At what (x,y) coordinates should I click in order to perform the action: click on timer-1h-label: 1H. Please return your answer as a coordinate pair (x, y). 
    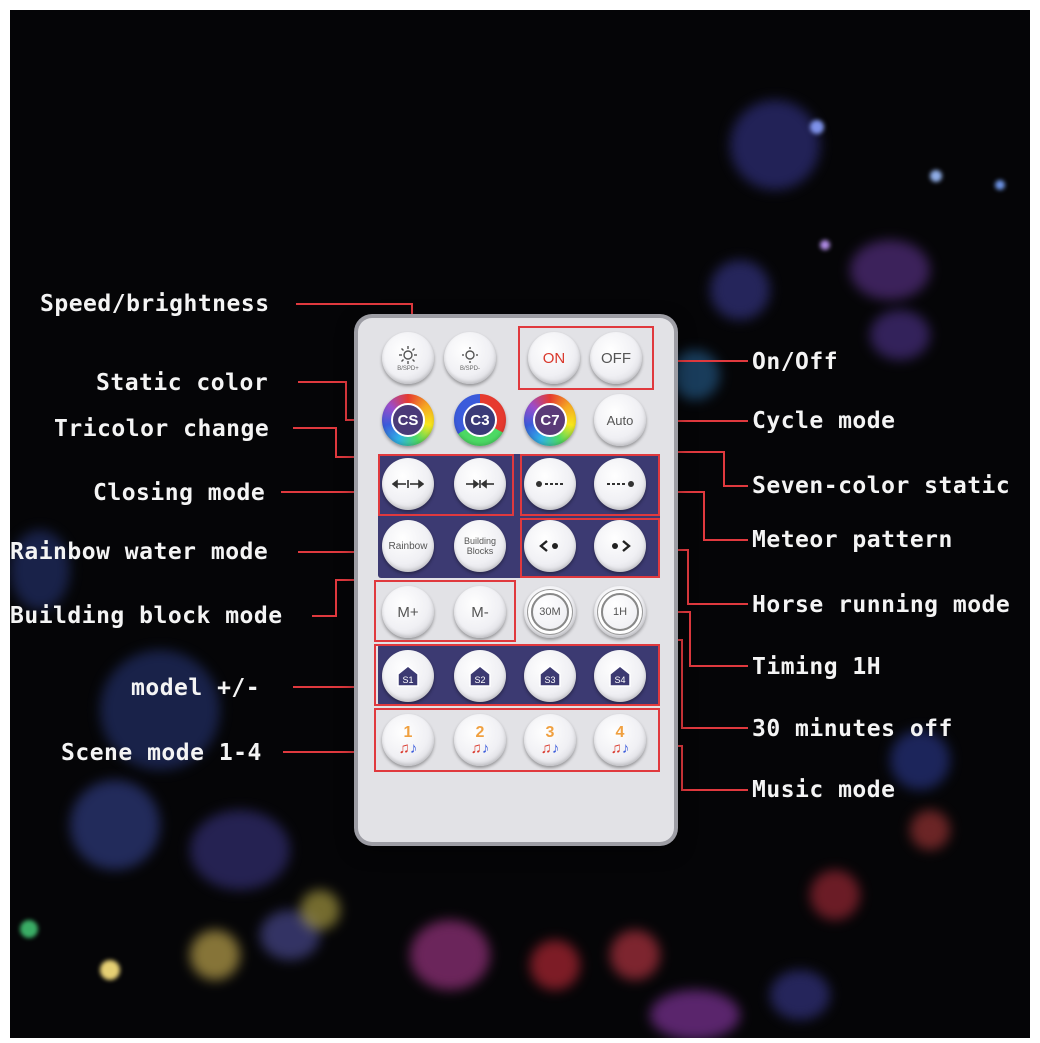
    Looking at the image, I should click on (620, 612).